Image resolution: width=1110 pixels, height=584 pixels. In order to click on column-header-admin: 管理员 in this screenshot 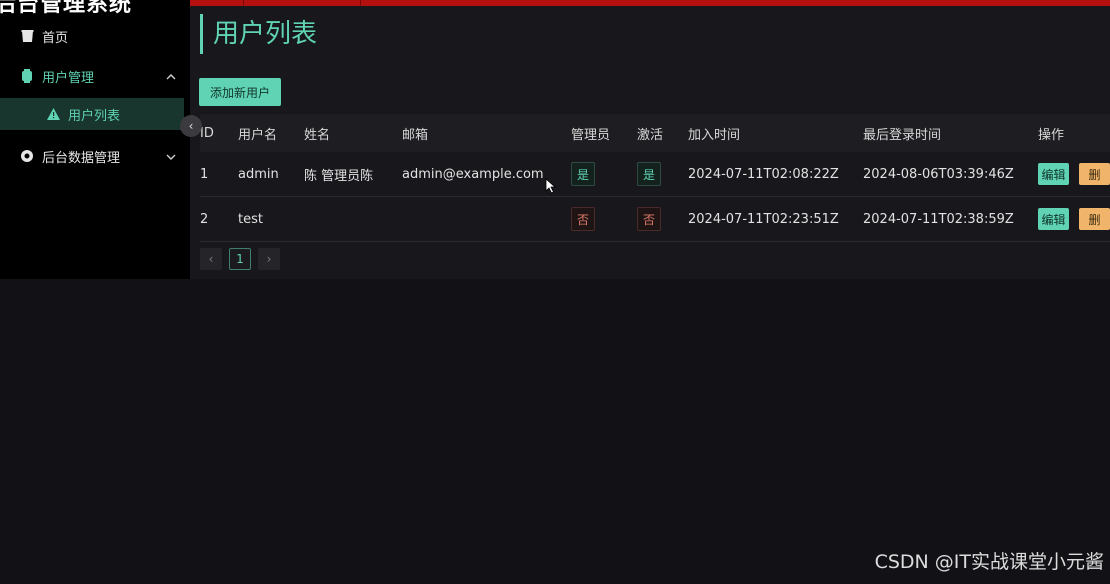, I will do `click(591, 135)`.